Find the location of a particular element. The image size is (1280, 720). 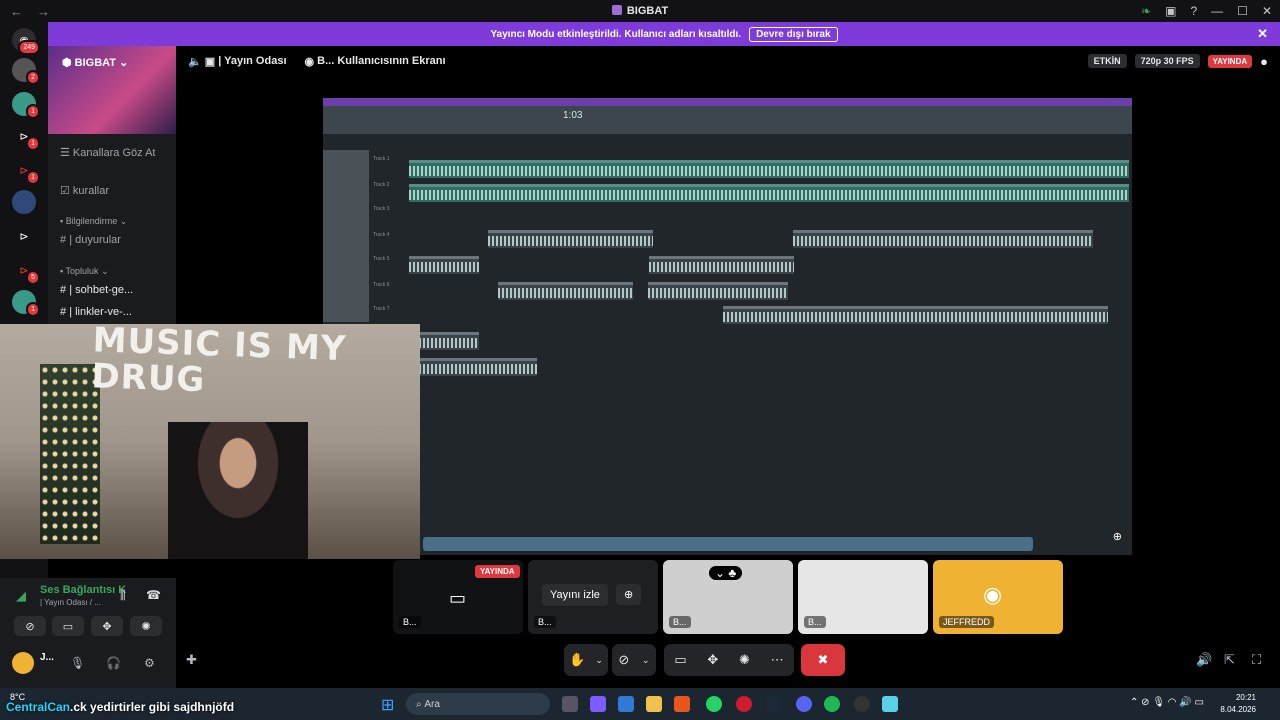

activities-icon: ✥ is located at coordinates (712, 660).